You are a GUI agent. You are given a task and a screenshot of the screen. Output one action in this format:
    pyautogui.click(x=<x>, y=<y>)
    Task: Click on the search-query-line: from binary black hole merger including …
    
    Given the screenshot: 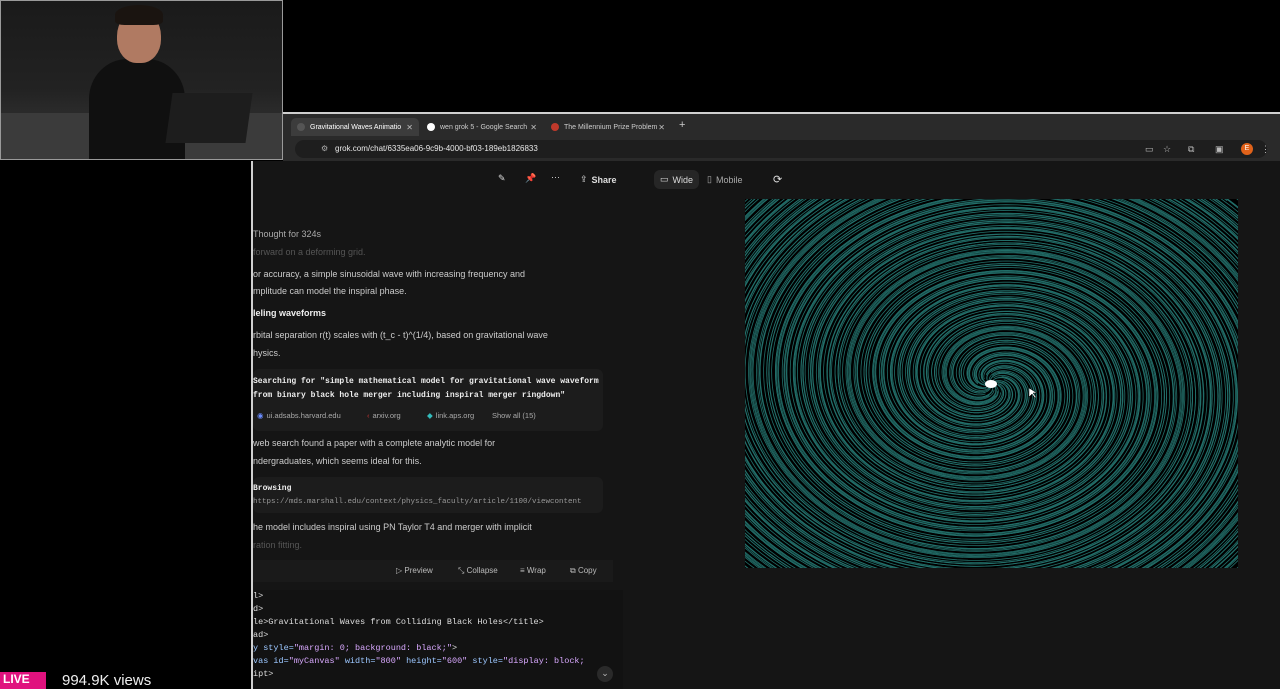 What is the action you would take?
    pyautogui.click(x=409, y=395)
    